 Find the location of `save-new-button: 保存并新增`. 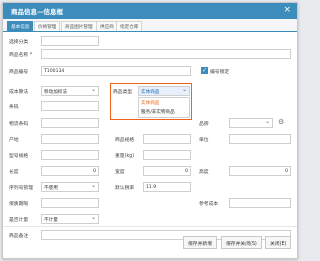

save-new-button: 保存并新增 is located at coordinates (200, 242).